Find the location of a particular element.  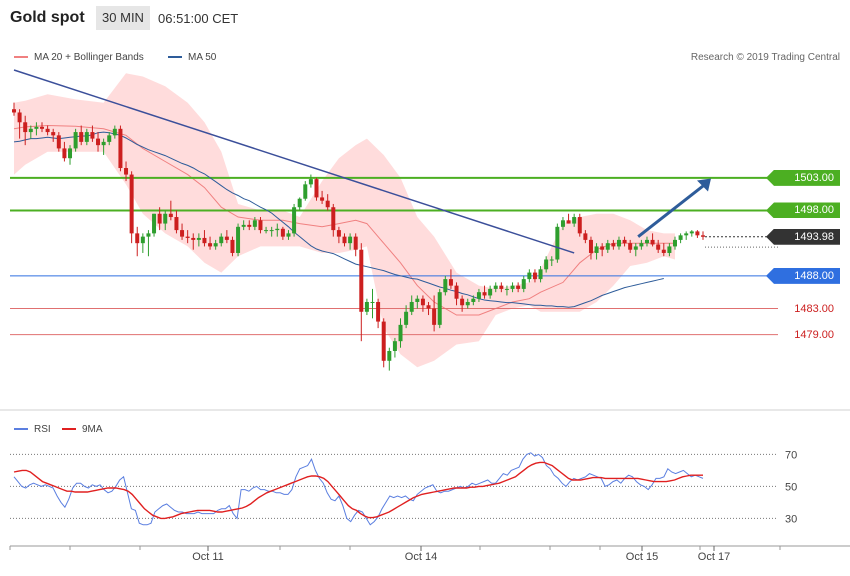

legend-9ma: 9MA is located at coordinates (82, 429).